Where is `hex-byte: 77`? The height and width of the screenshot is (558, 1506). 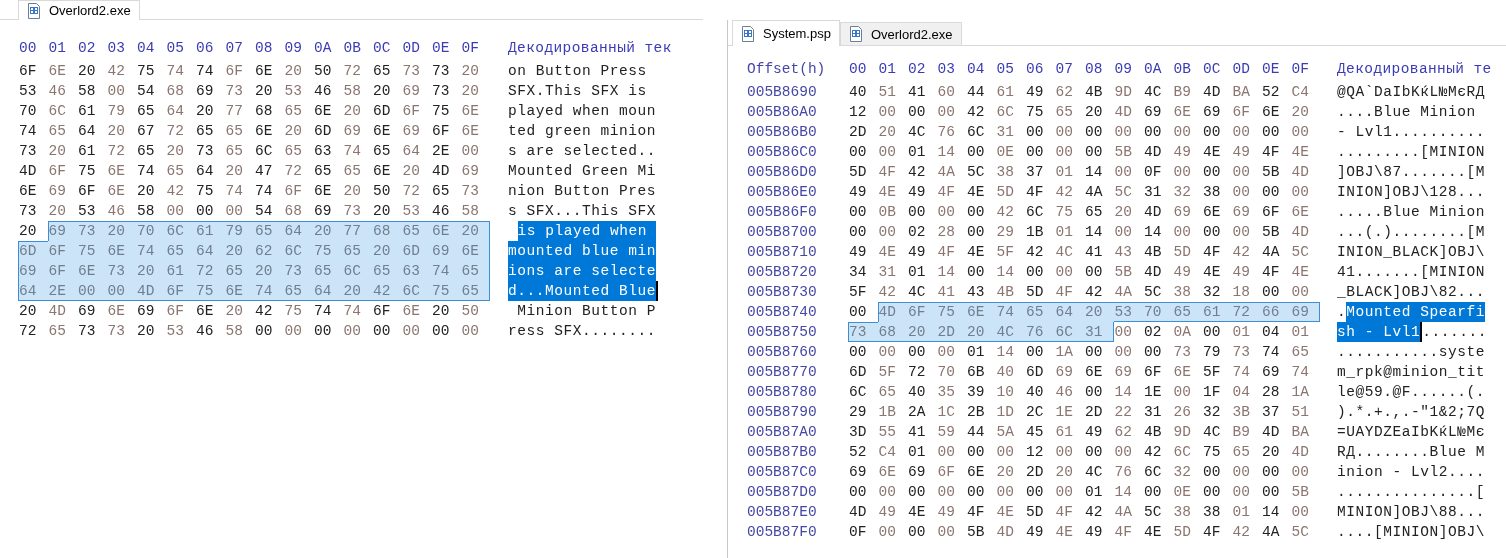 hex-byte: 77 is located at coordinates (239, 111).